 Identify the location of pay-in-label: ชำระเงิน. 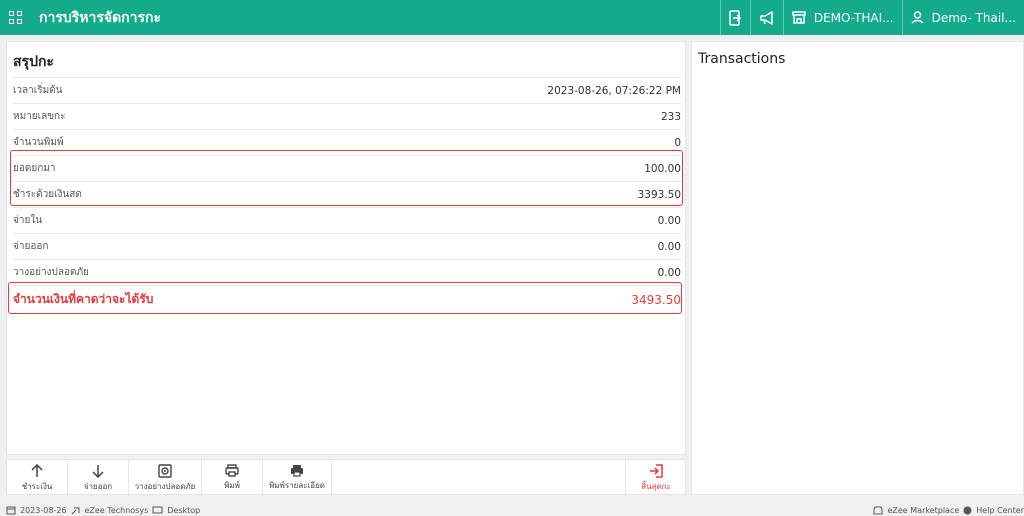
(37, 486).